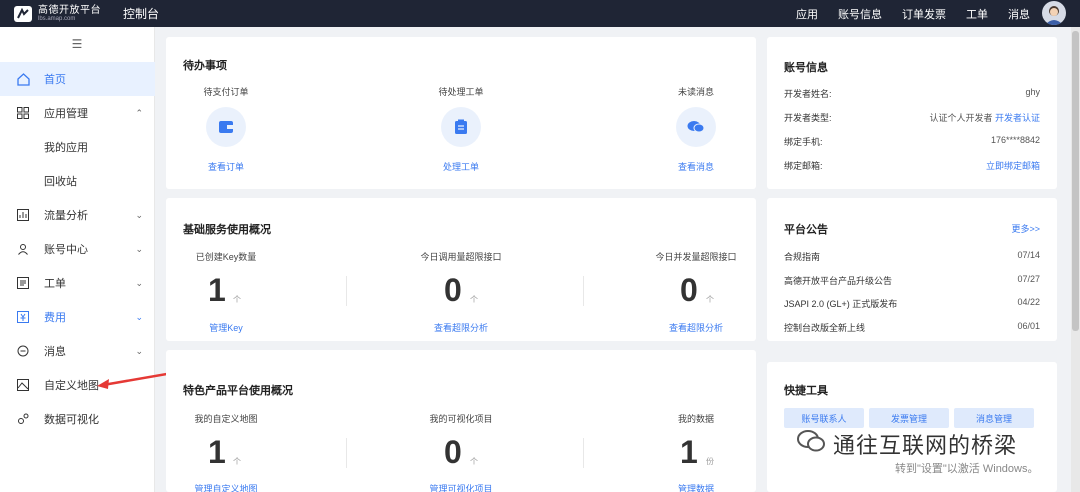  Describe the element at coordinates (1028, 326) in the screenshot. I see `notice-item-date: 06/01` at that location.